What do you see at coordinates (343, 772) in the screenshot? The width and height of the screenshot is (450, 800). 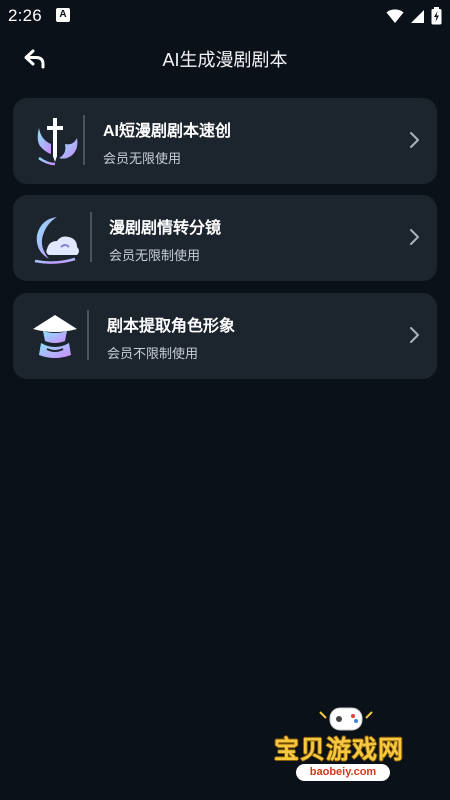 I see `watermark-url: baobeiy.com` at bounding box center [343, 772].